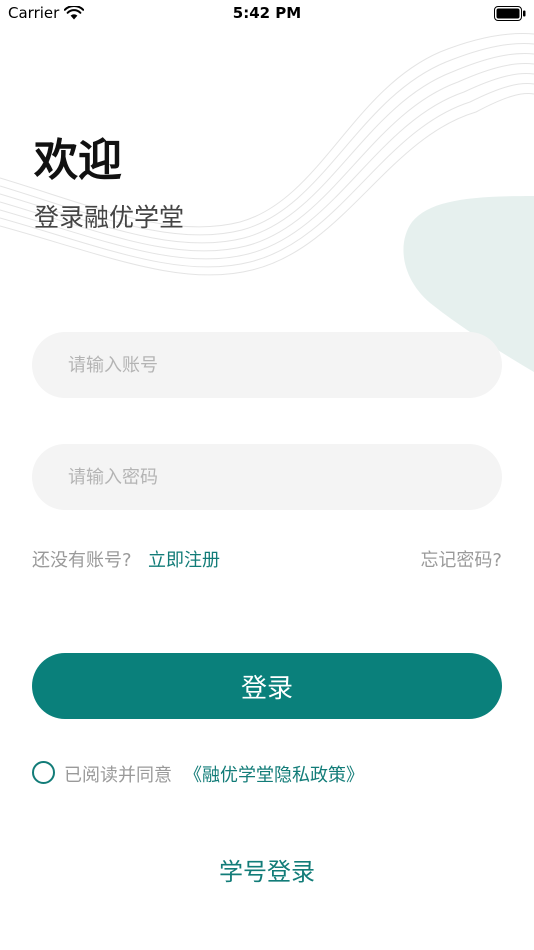 This screenshot has width=534, height=950. I want to click on status-bar: Carrier 5:42 PM, so click(267, 14).